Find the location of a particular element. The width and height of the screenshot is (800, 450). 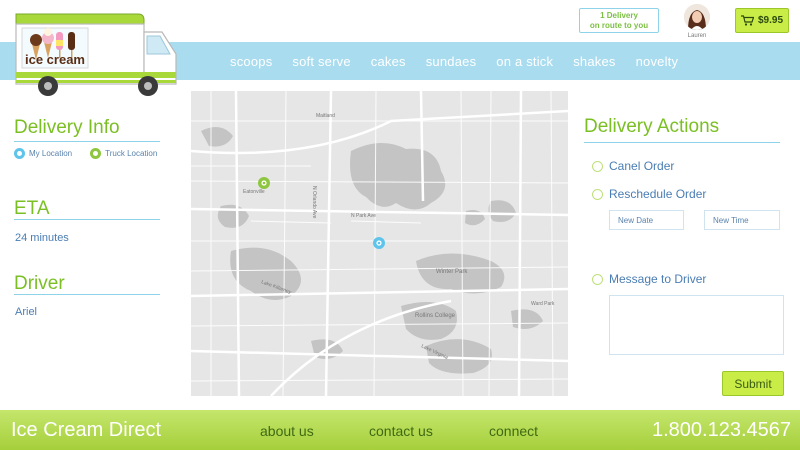

map-legend: My Location Truck Location is located at coordinates (85, 153).